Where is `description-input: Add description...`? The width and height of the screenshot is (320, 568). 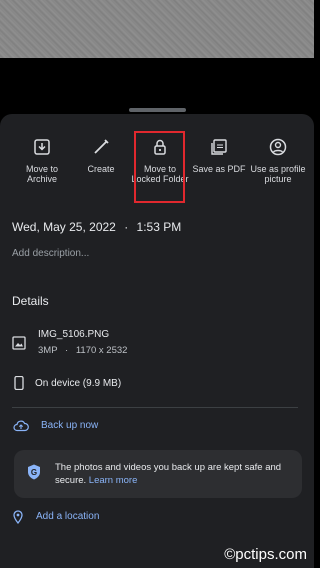 description-input: Add description... is located at coordinates (50, 253).